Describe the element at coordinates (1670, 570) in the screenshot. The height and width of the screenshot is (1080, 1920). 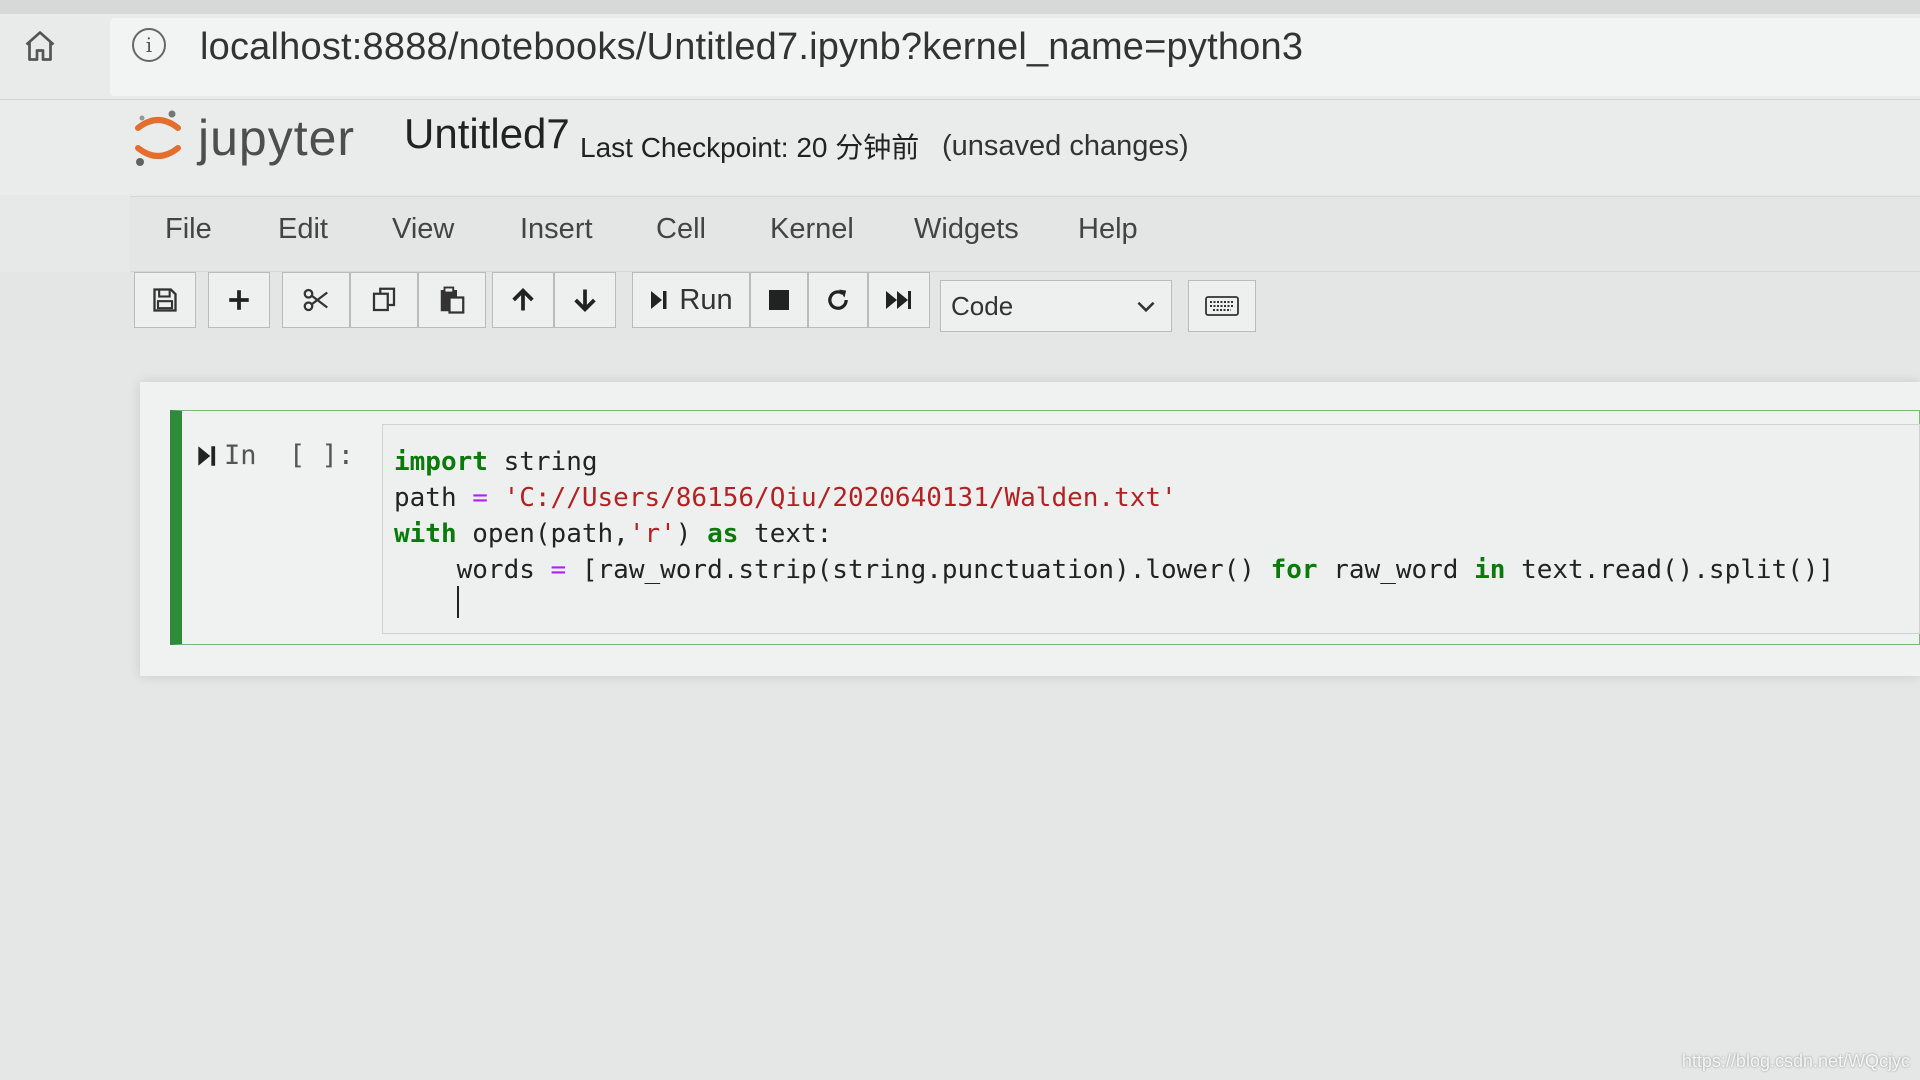
I see `code-token: text.read().split()]` at that location.